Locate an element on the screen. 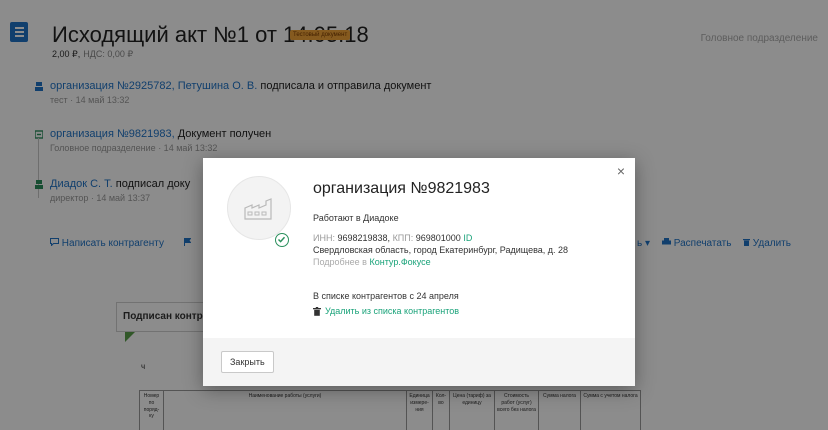  remove-from-contractors-link: Удалить из списка контрагентов is located at coordinates (392, 311).